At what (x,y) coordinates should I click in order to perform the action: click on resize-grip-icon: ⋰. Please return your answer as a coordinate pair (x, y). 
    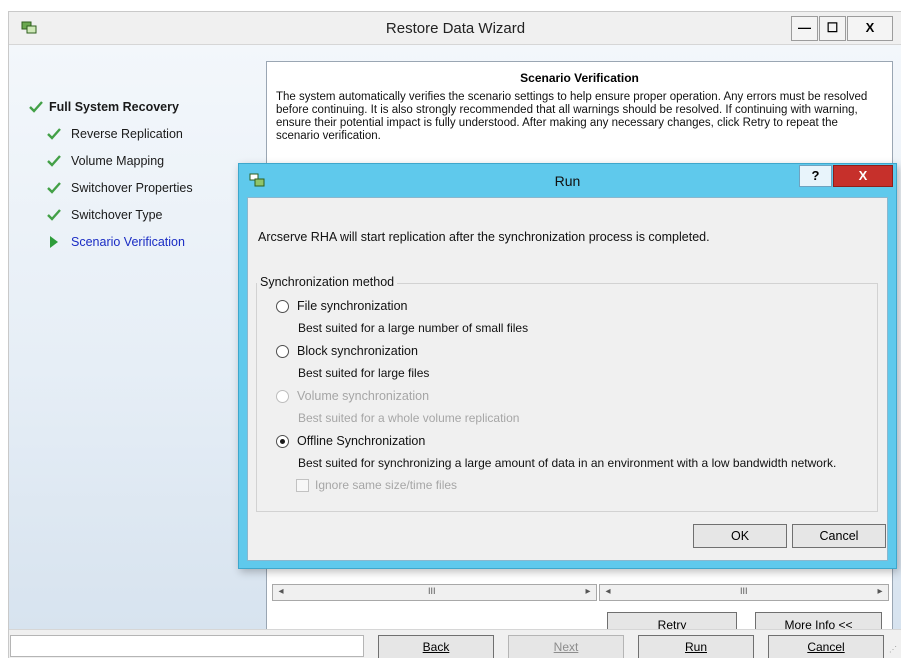
    Looking at the image, I should click on (894, 650).